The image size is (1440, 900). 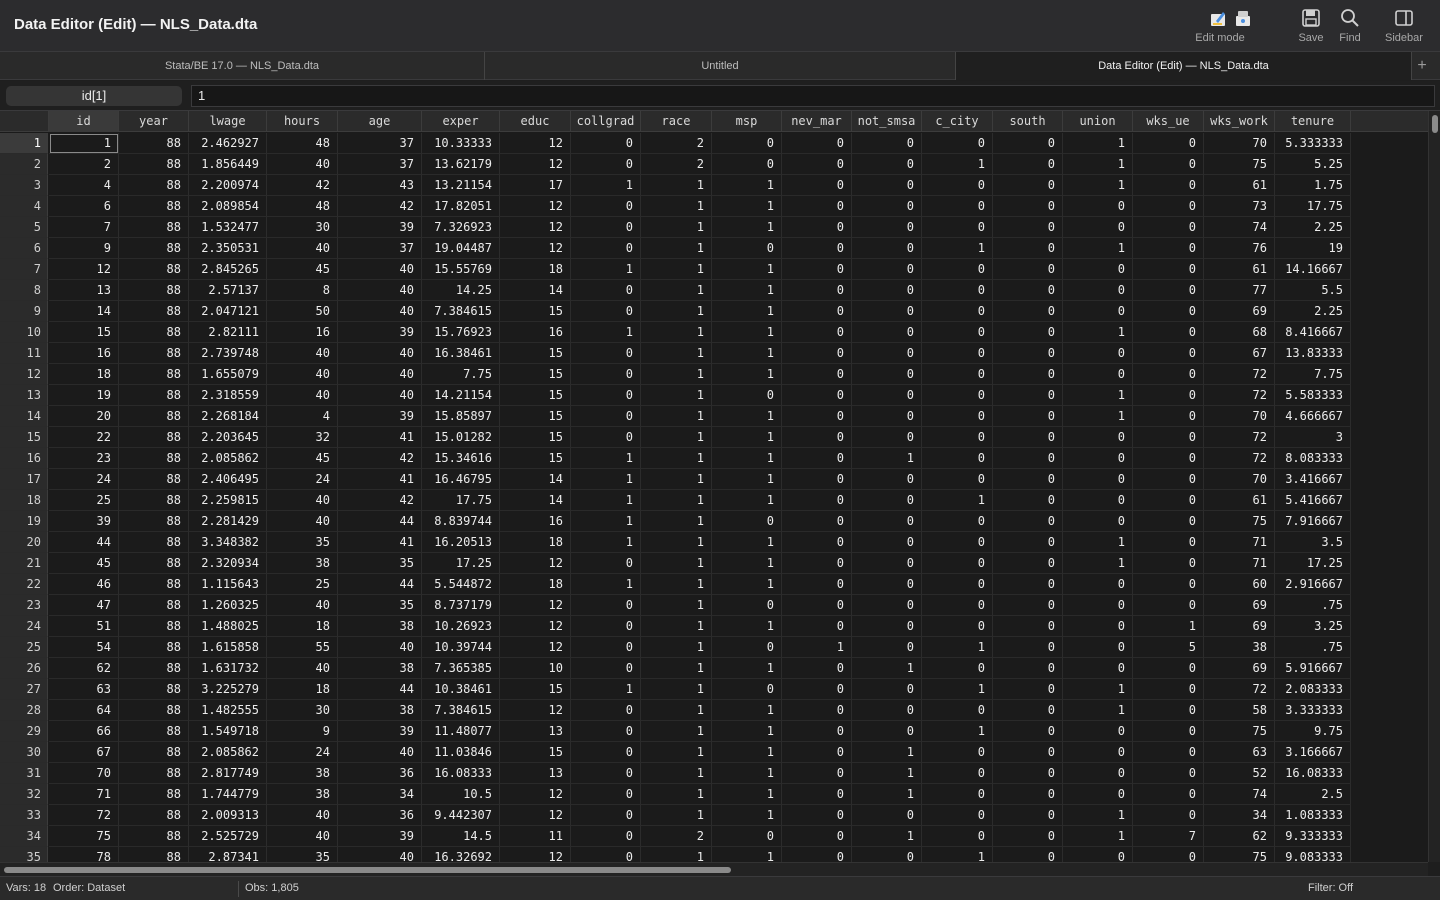 I want to click on table-cell: 1.75, so click(x=1313, y=185).